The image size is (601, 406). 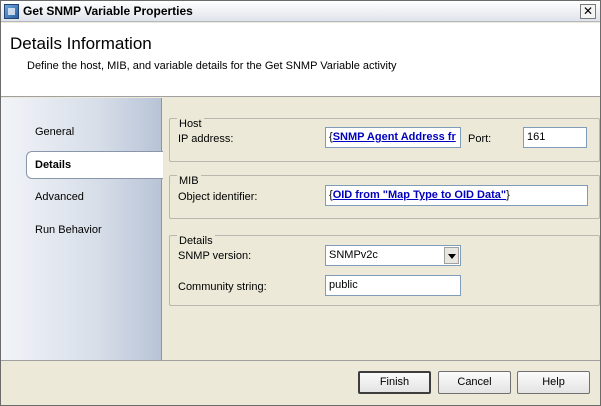 I want to click on chevron-down-icon, so click(x=451, y=255).